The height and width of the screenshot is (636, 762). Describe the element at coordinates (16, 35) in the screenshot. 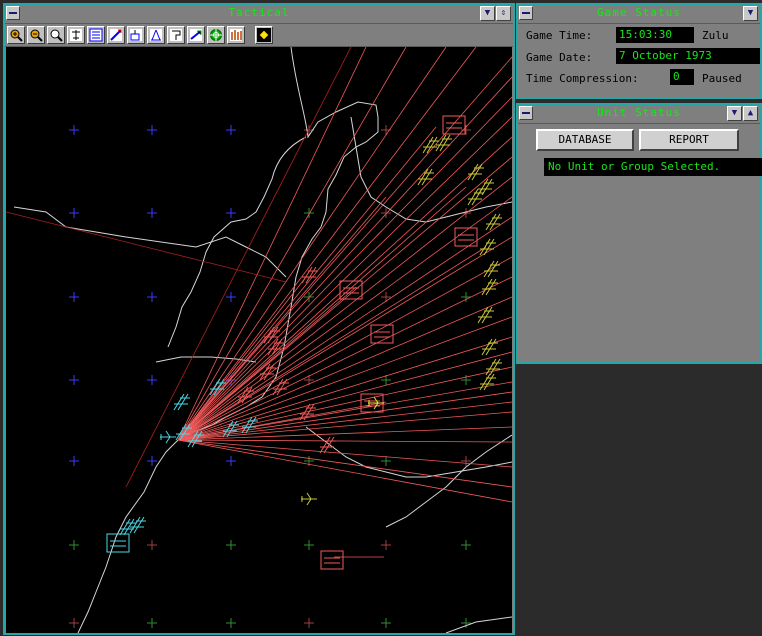

I see `zoom-in-button` at that location.